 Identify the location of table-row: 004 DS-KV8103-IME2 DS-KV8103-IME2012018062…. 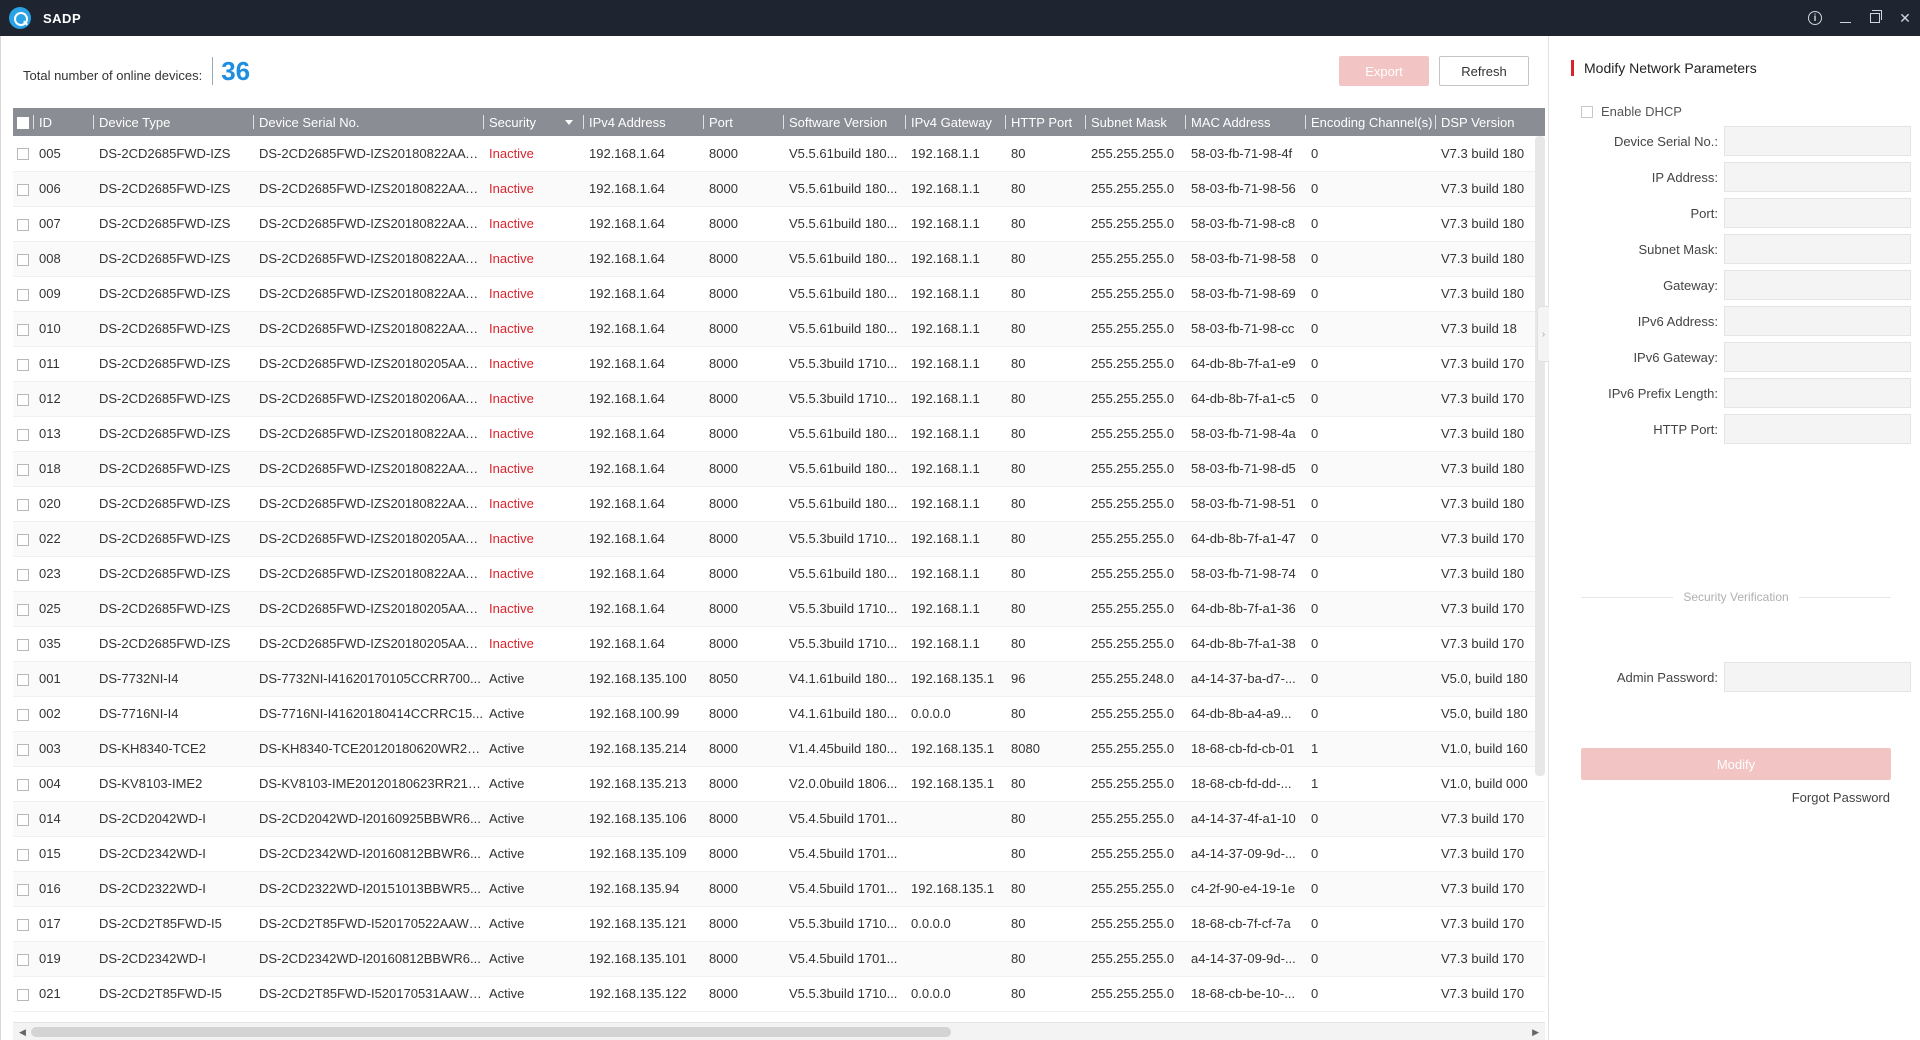
(779, 784).